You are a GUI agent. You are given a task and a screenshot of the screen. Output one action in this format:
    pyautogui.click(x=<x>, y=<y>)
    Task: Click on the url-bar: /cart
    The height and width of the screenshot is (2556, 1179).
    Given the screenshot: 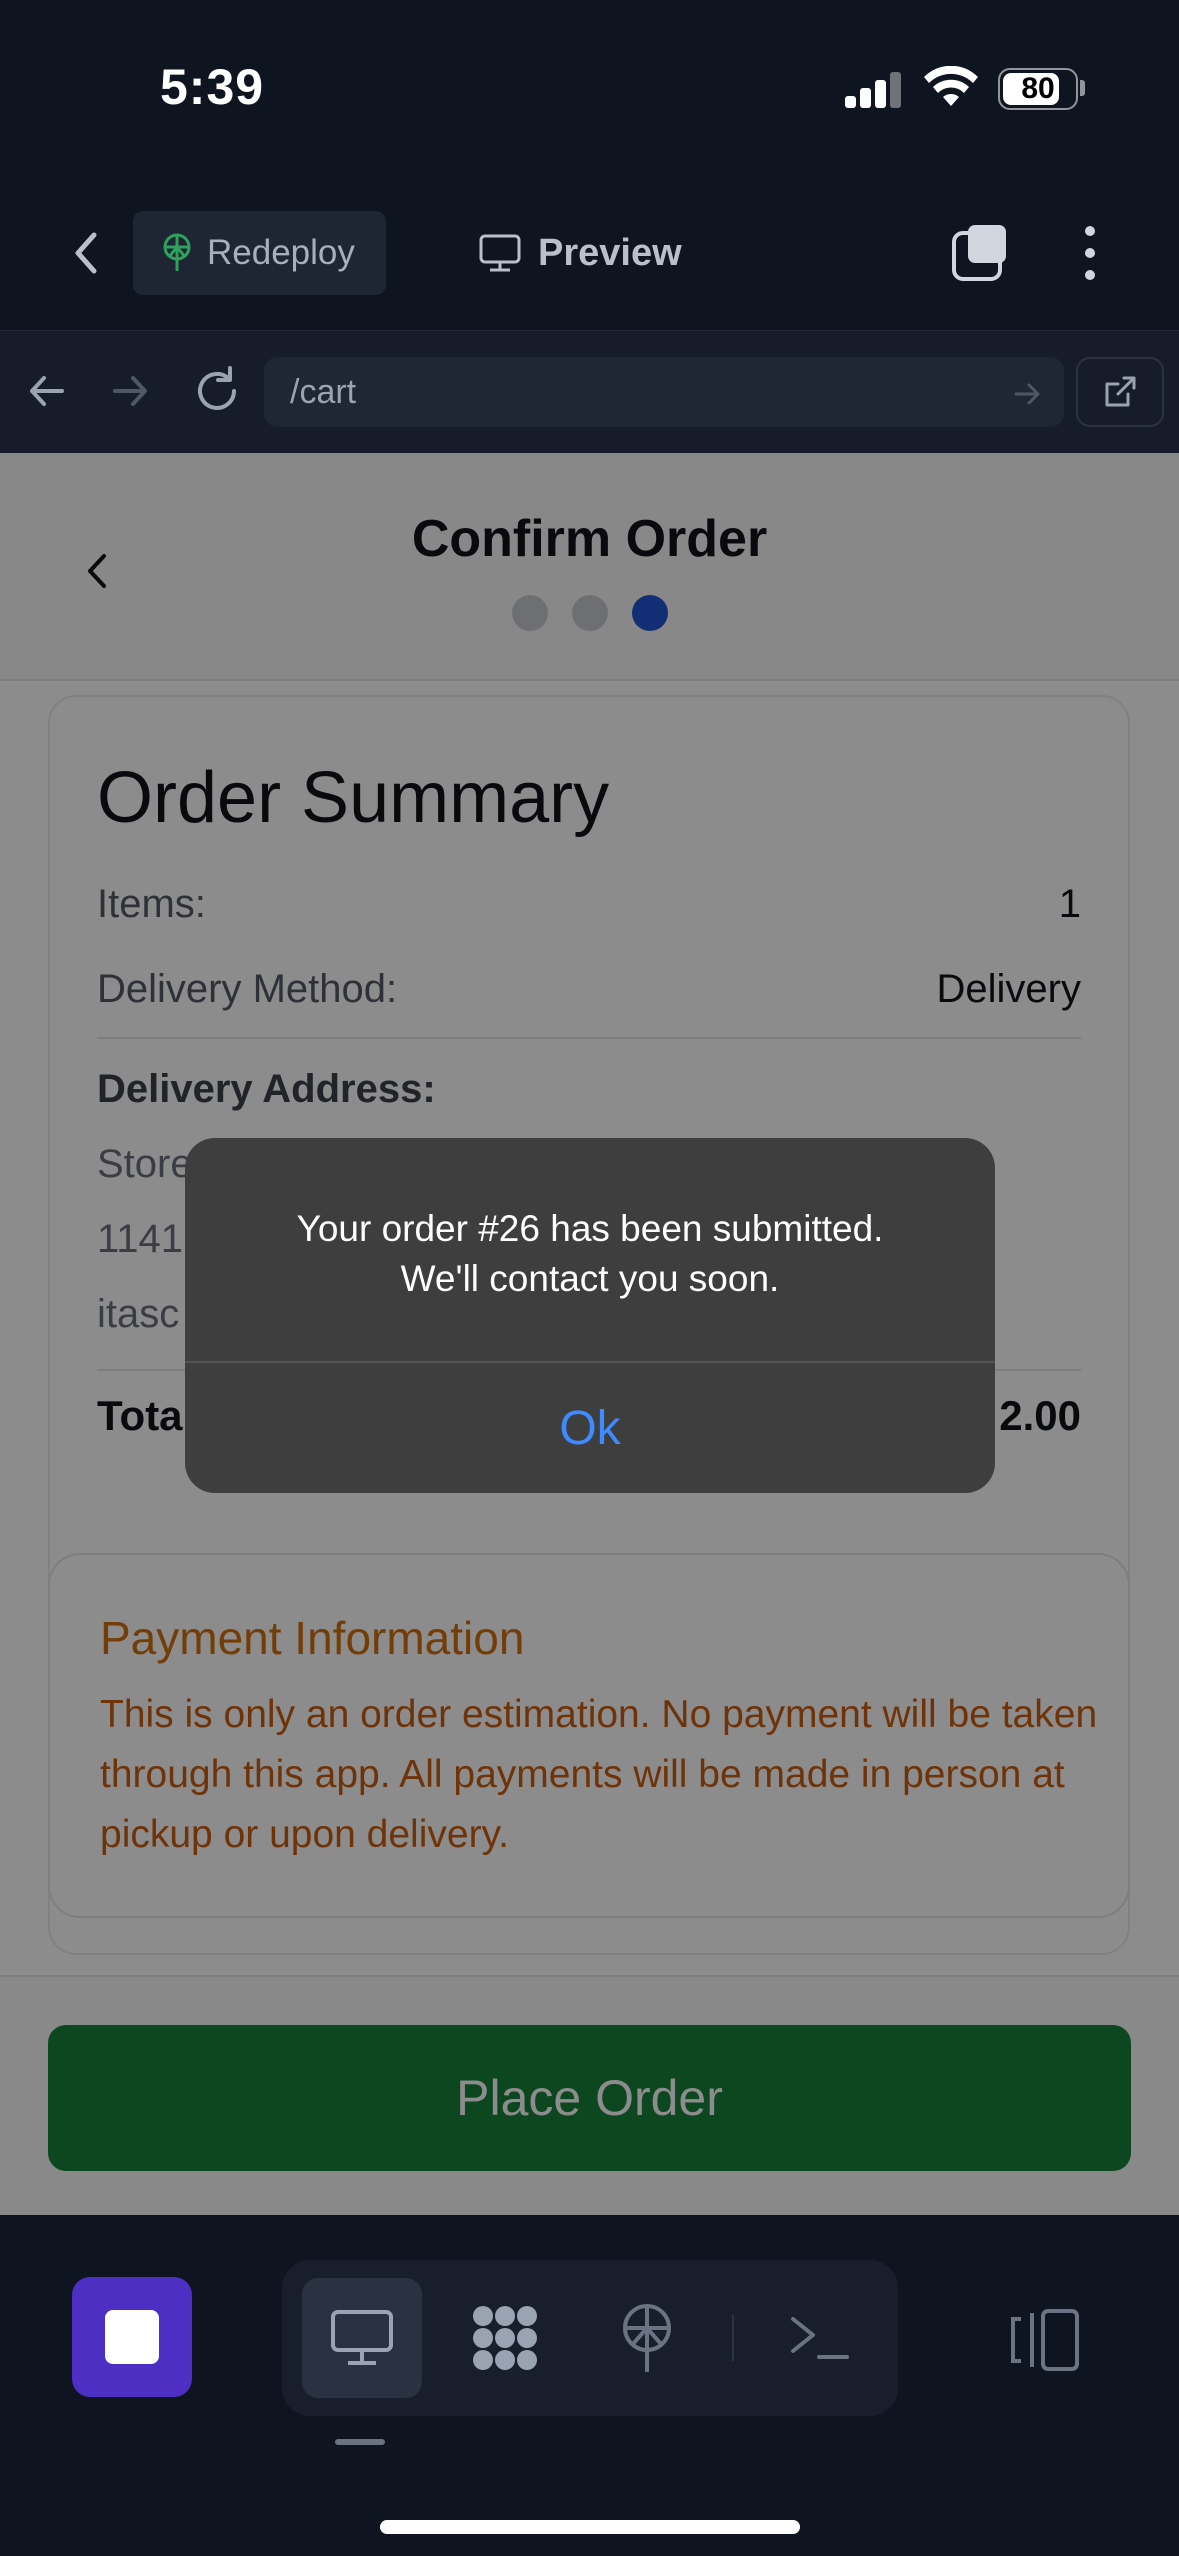 What is the action you would take?
    pyautogui.click(x=589, y=391)
    